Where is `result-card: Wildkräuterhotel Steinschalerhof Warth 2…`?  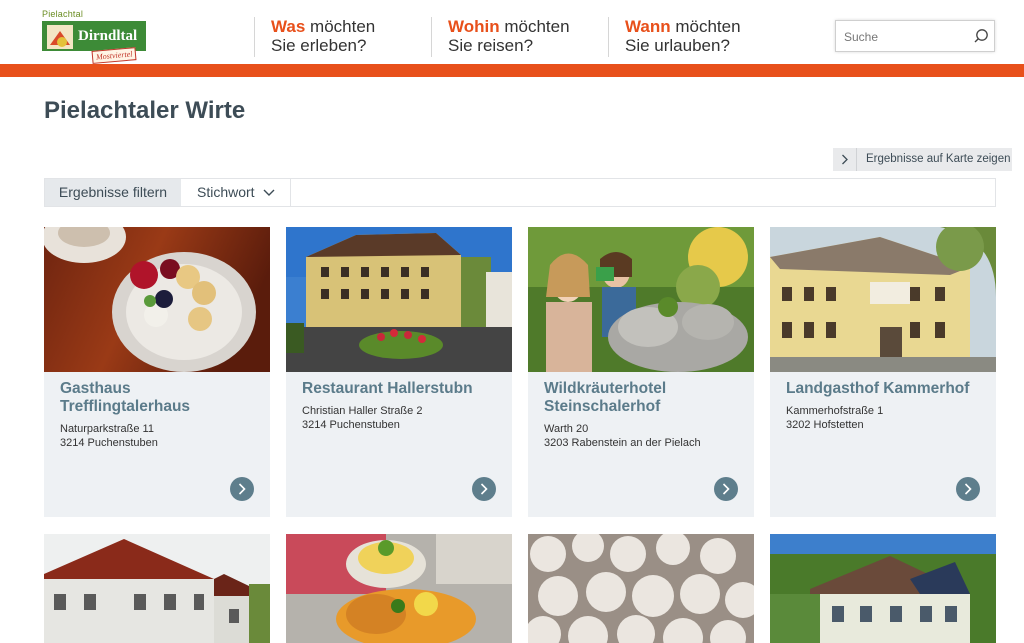
result-card: Wildkräuterhotel Steinschalerhof Warth 2… is located at coordinates (641, 372).